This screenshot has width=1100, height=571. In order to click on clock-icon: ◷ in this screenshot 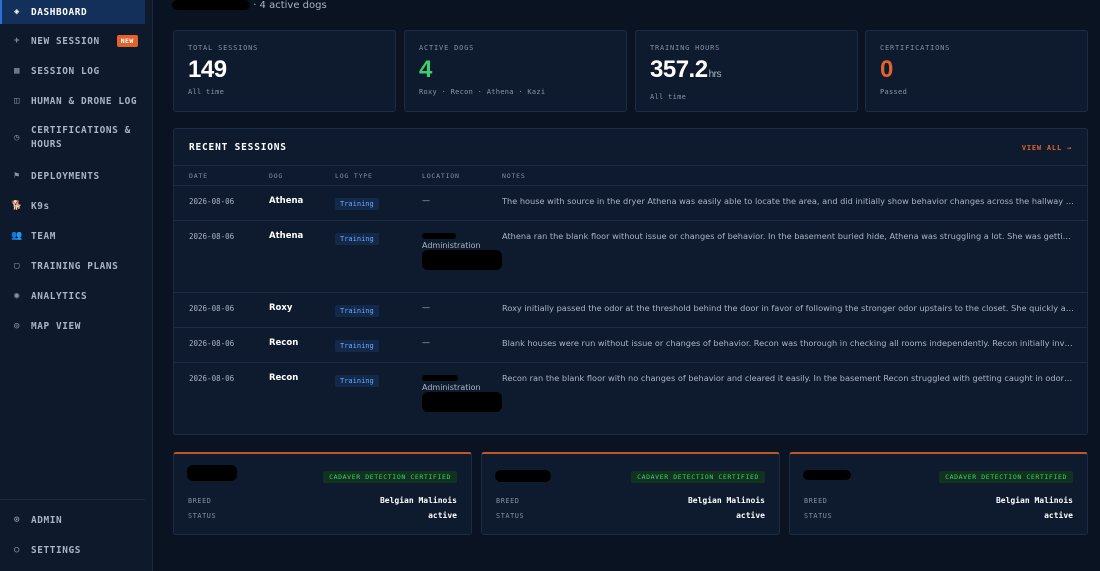, I will do `click(17, 138)`.